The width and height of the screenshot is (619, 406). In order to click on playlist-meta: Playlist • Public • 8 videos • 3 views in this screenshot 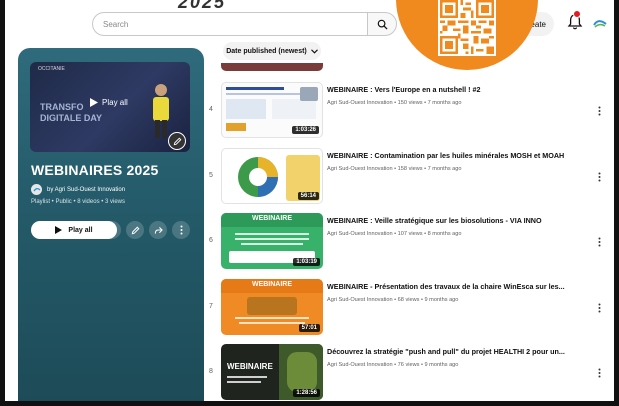, I will do `click(78, 202)`.